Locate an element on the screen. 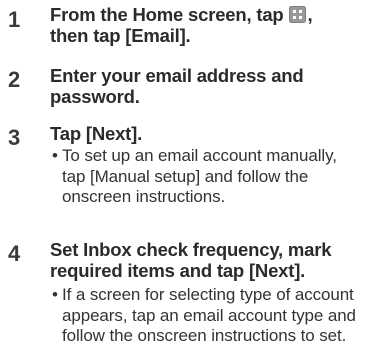 Image resolution: width=383 pixels, height=362 pixels. step-title-line: Set Inbox check frequency, mark is located at coordinates (191, 249).